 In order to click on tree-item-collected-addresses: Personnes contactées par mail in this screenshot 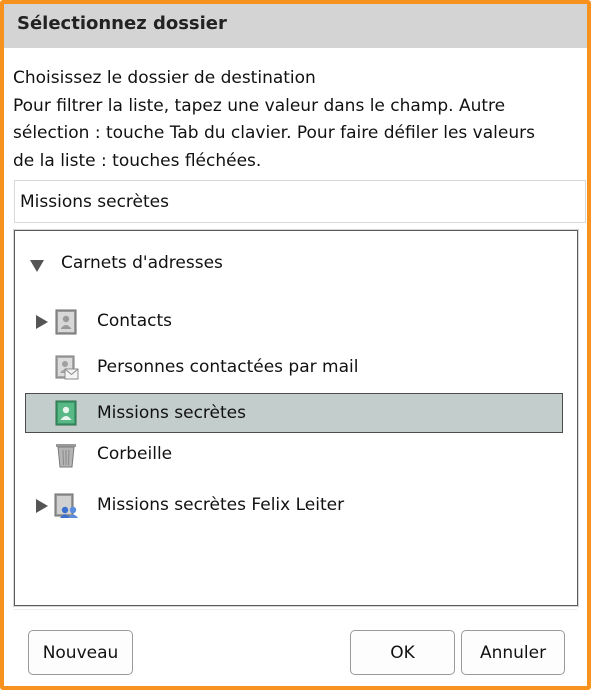, I will do `click(294, 368)`.